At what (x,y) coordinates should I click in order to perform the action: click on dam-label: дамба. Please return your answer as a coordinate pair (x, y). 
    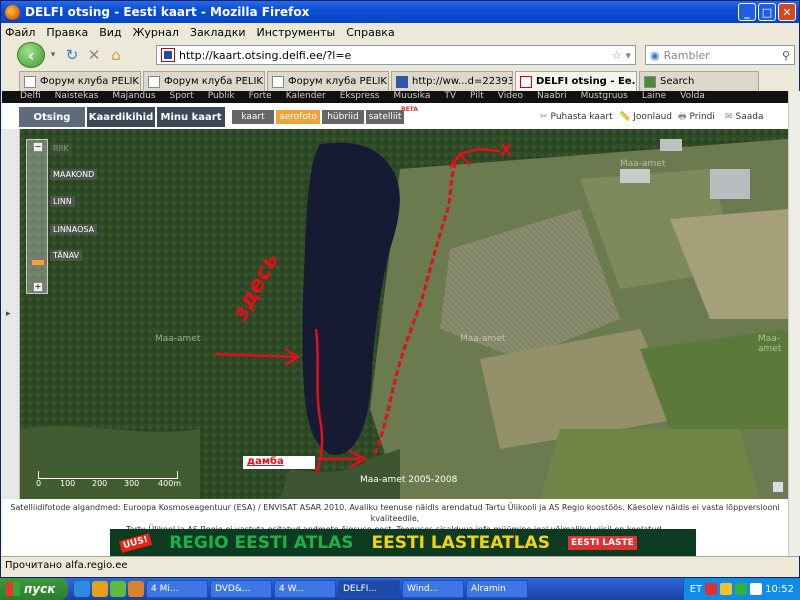
    Looking at the image, I should click on (279, 462).